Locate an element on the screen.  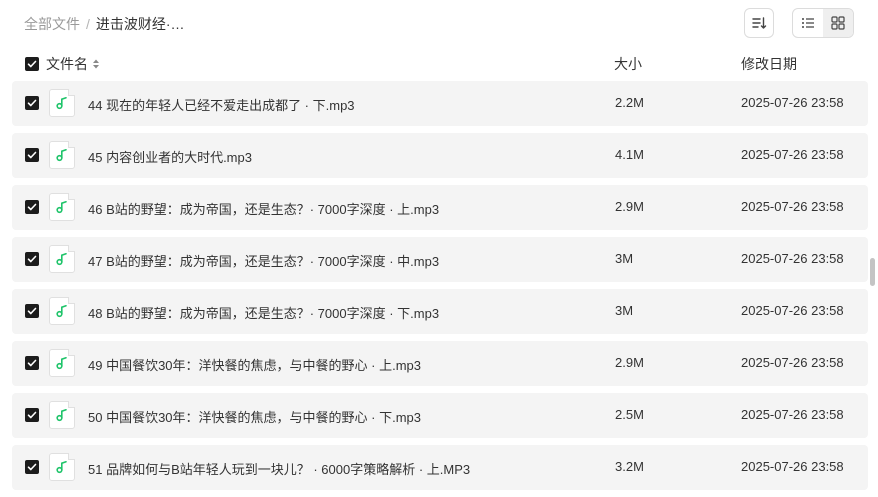
list-view-icon is located at coordinates (808, 23).